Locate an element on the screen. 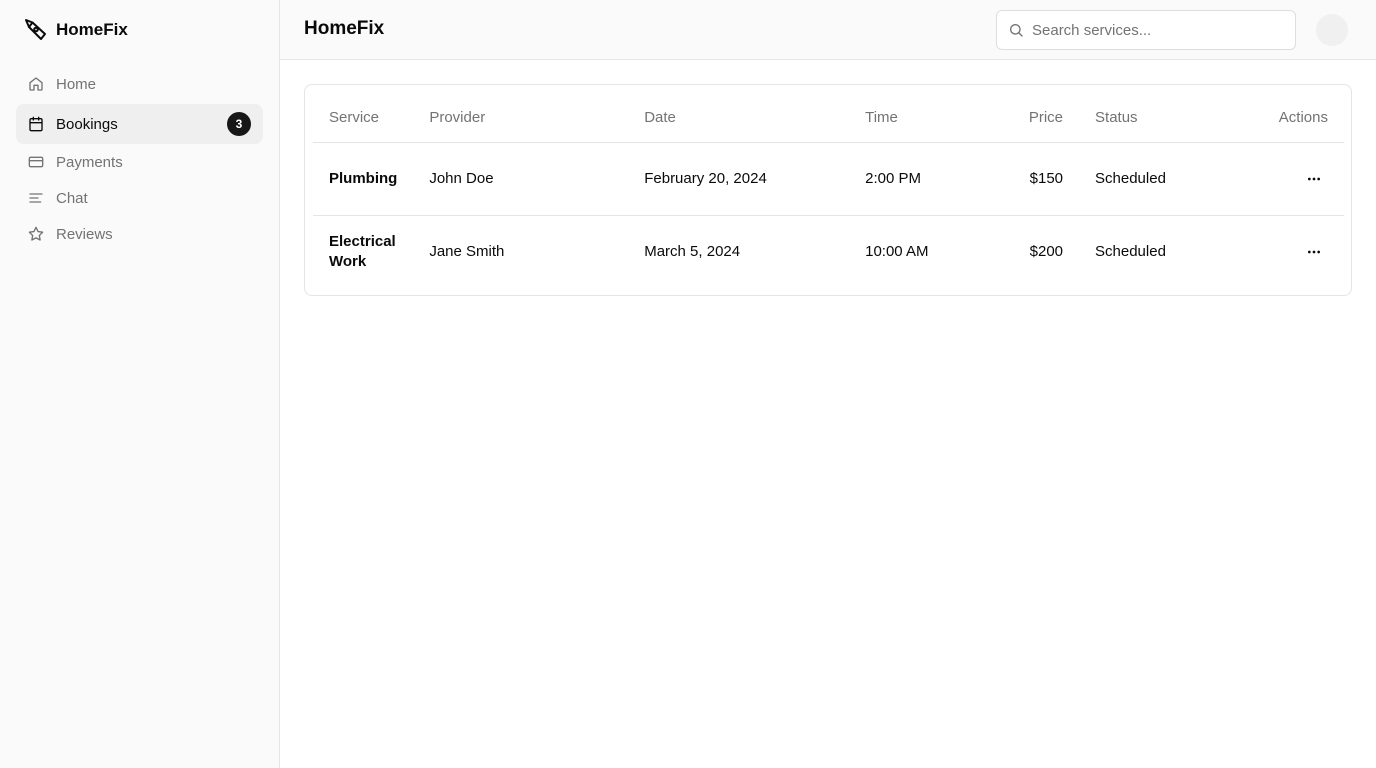 This screenshot has height=768, width=1376. brand: HomeFix is located at coordinates (76, 30).